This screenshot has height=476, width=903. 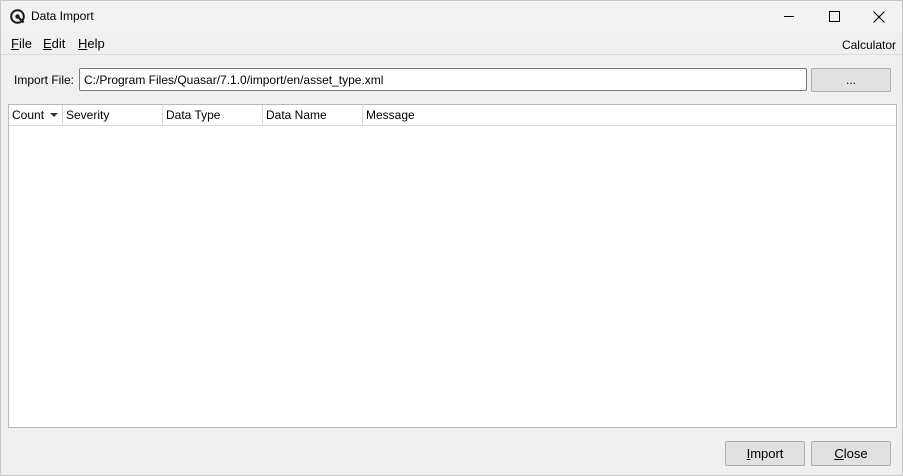 I want to click on menu-divider, so click(x=451, y=54).